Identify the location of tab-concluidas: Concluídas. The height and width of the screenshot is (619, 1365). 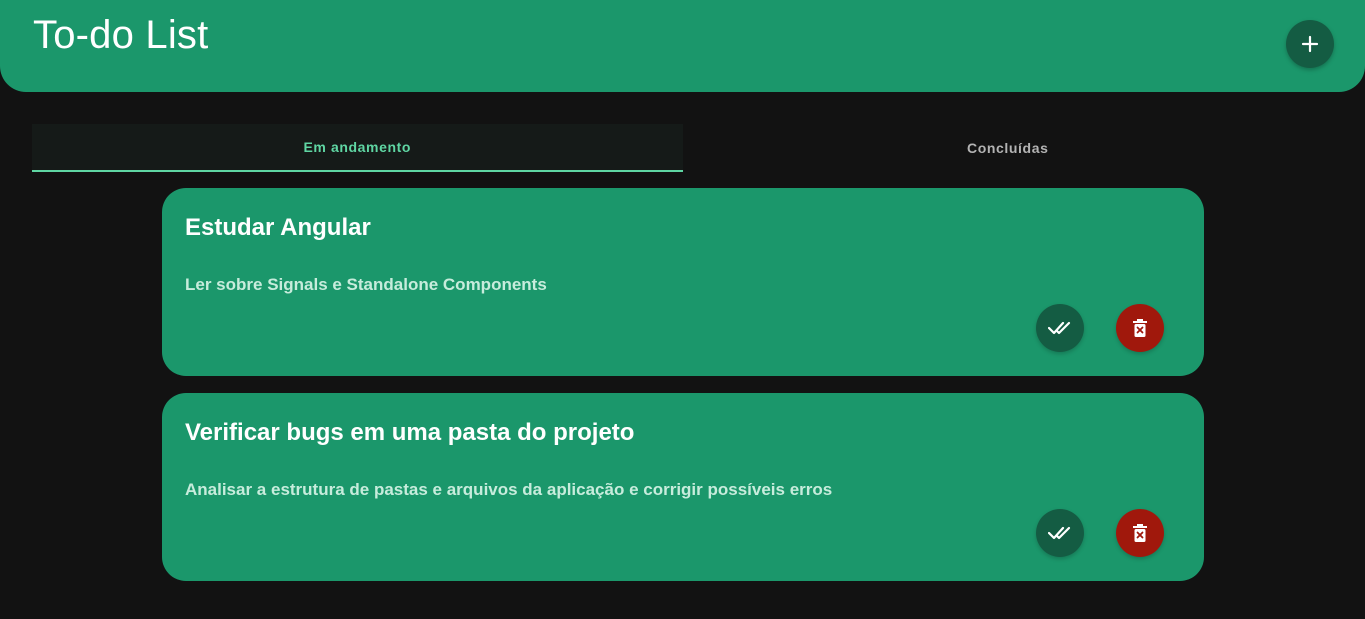
(1008, 148).